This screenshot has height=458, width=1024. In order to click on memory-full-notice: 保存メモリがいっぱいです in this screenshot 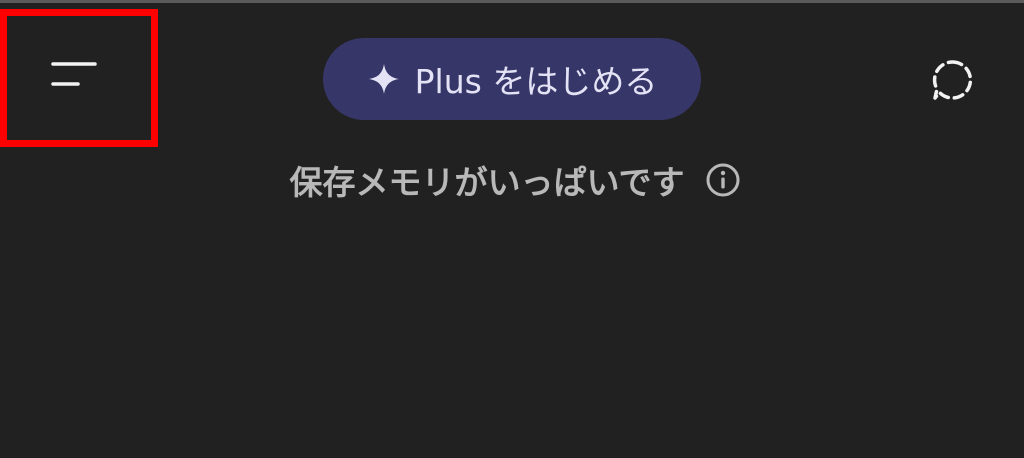, I will do `click(512, 180)`.